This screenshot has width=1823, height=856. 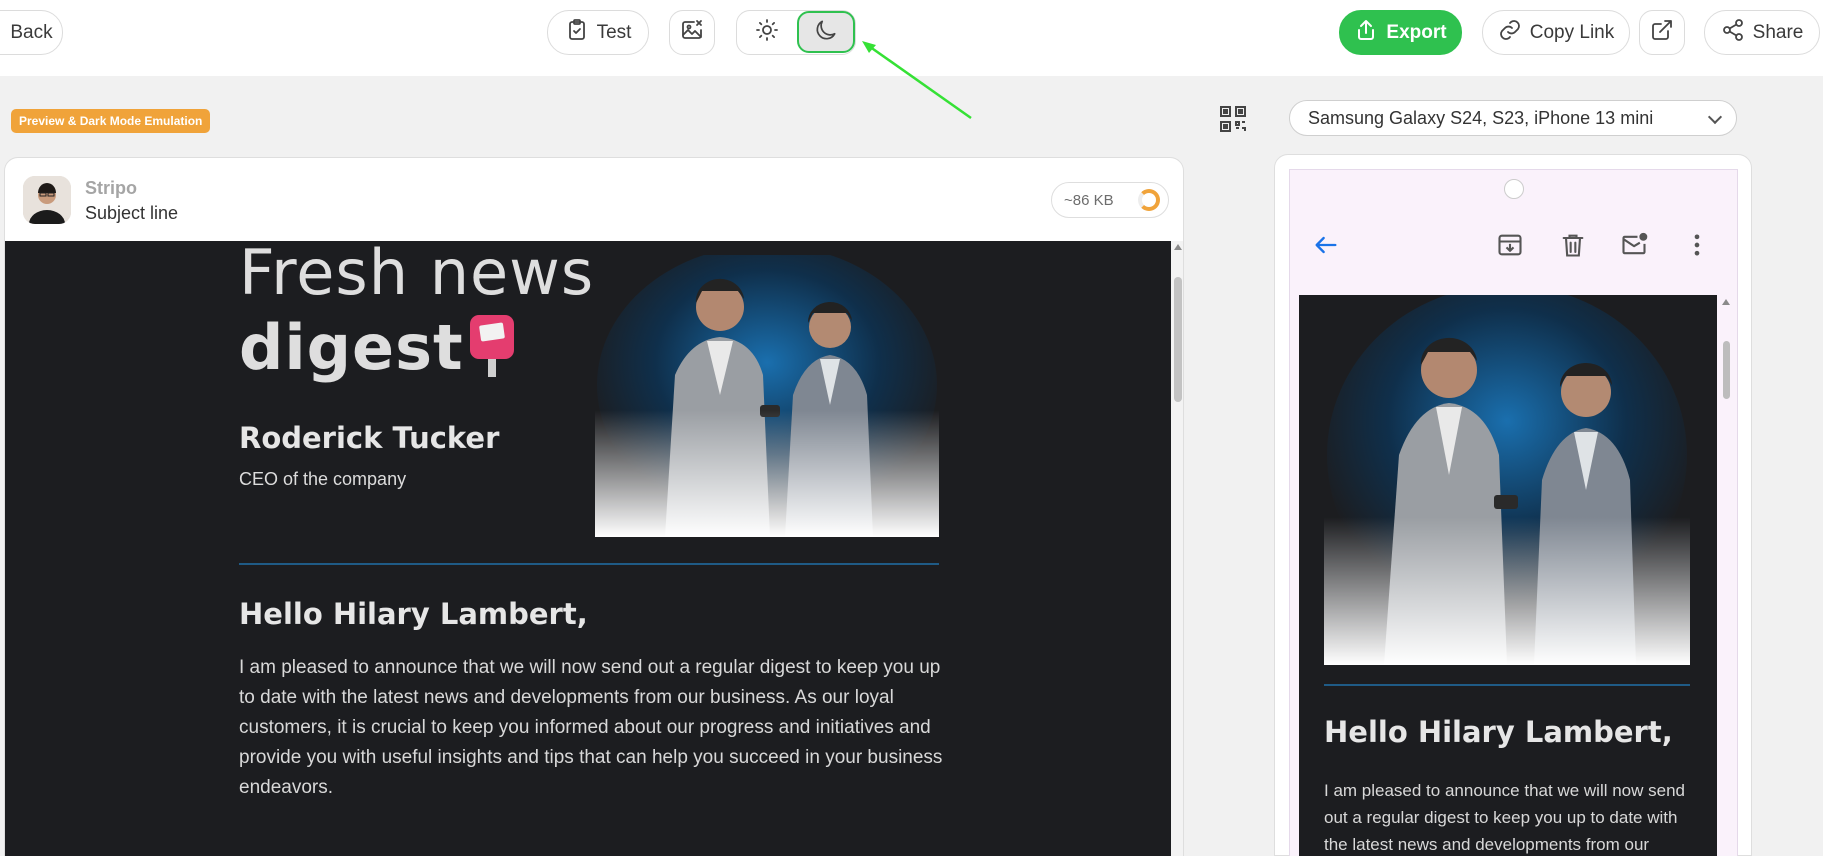 What do you see at coordinates (1510, 33) in the screenshot?
I see `link-icon` at bounding box center [1510, 33].